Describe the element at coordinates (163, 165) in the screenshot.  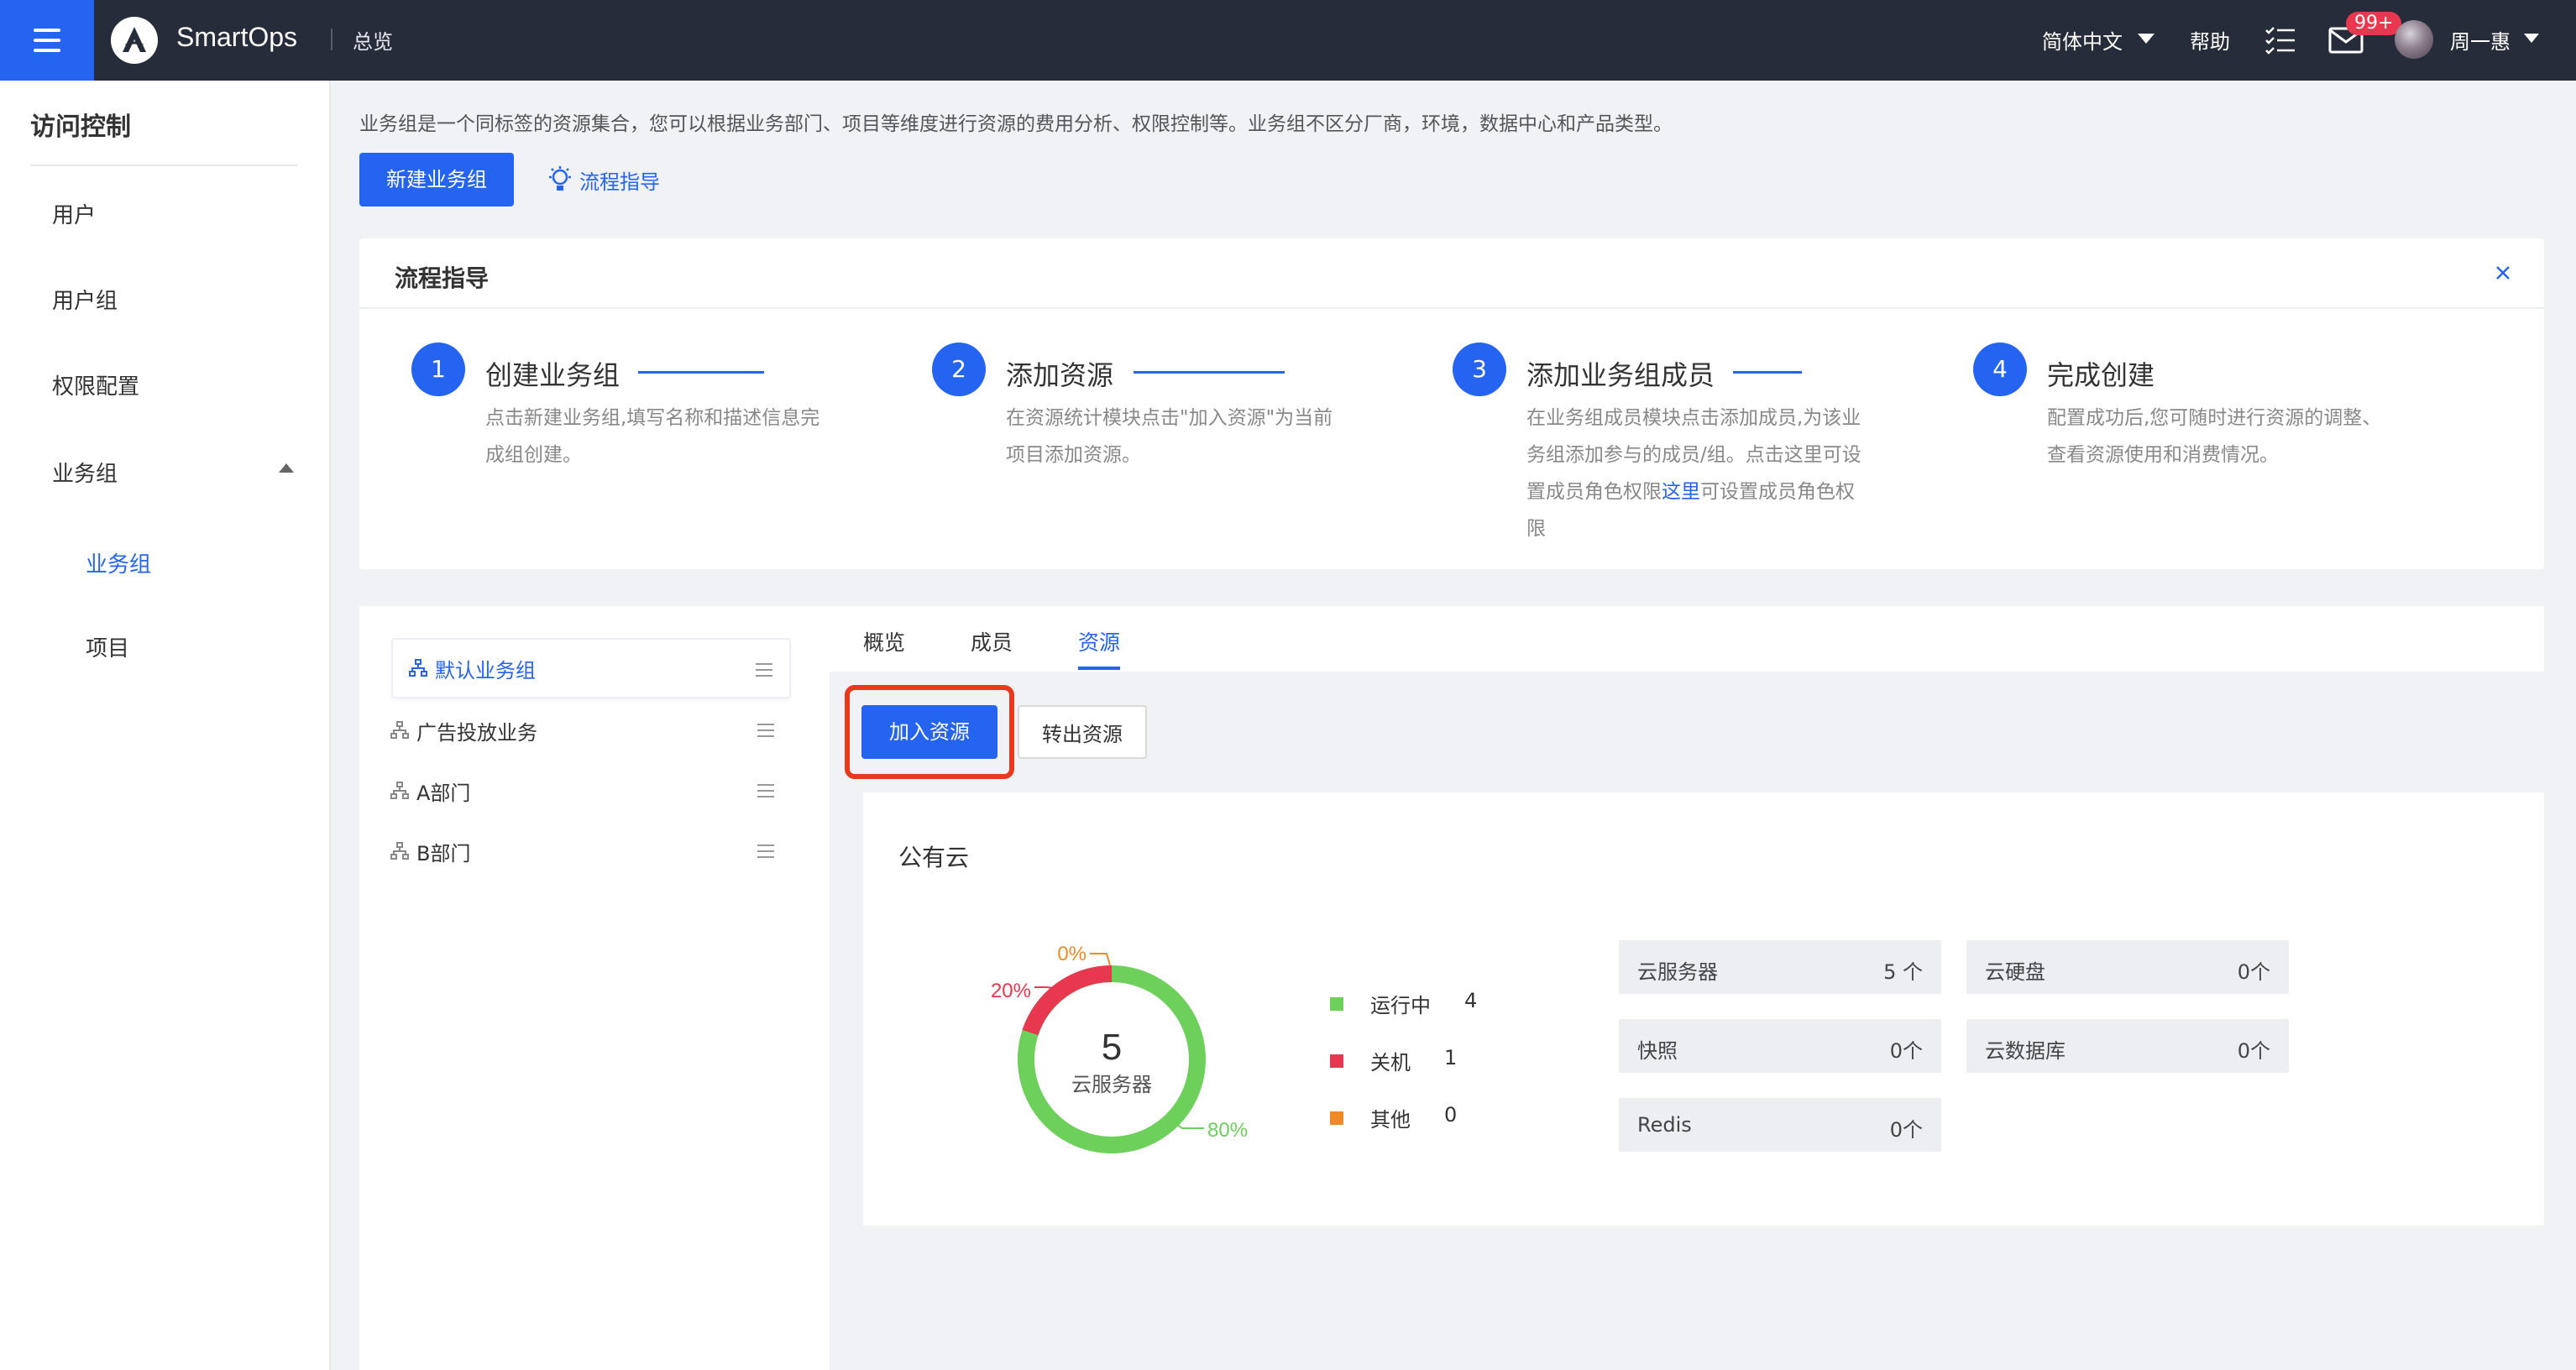
I see `sidebar-divider` at that location.